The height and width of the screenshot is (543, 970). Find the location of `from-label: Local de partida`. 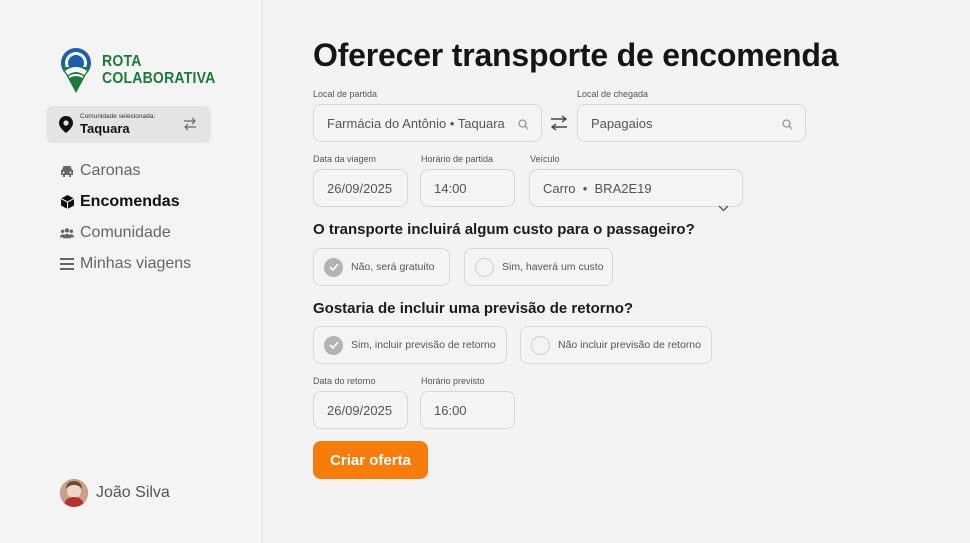

from-label: Local de partida is located at coordinates (345, 94).